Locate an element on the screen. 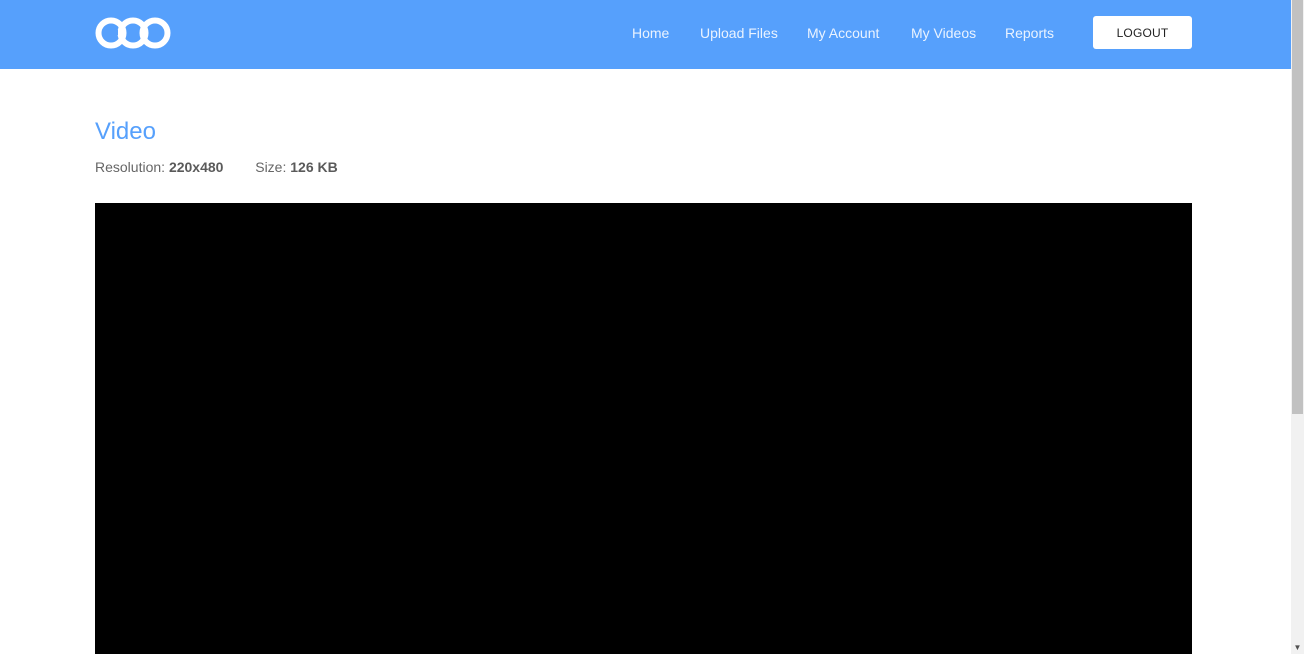  nav-upload-files: Upload Files is located at coordinates (739, 33).